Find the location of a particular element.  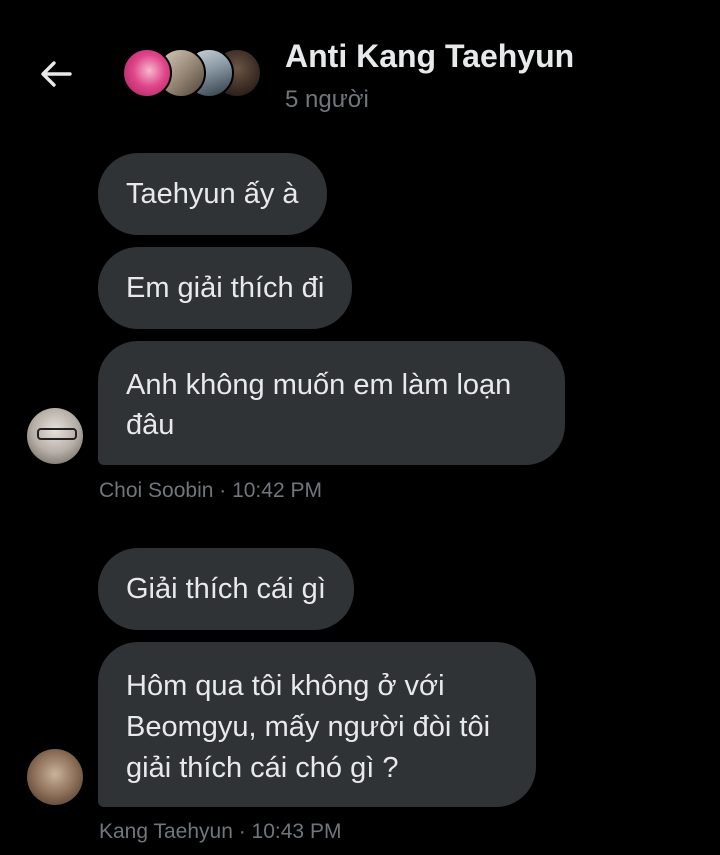

message-text: đâu is located at coordinates (150, 425).